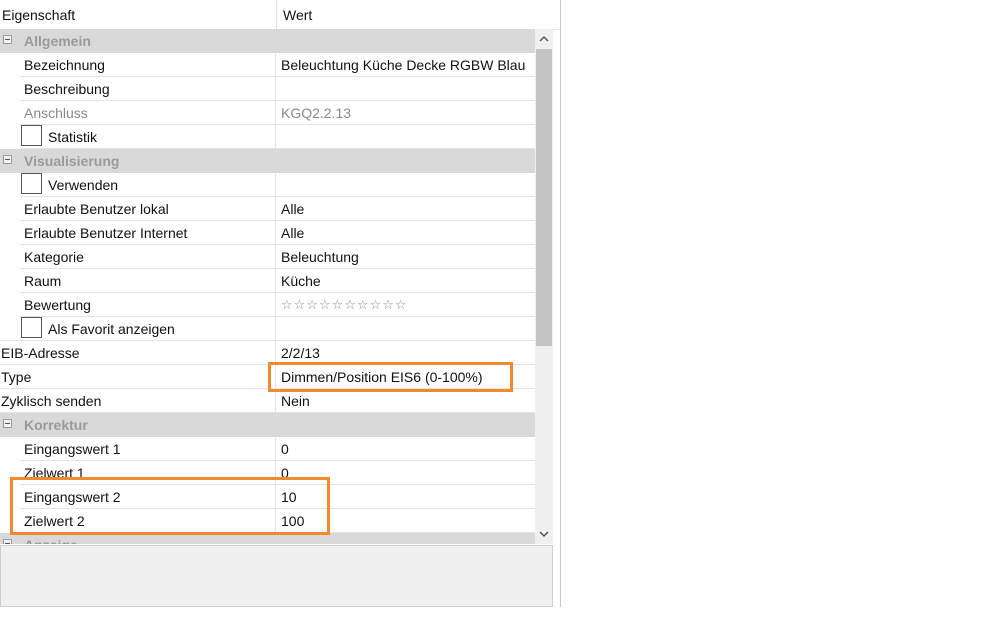 This screenshot has height=630, width=1008. I want to click on chevron-down-icon, so click(544, 534).